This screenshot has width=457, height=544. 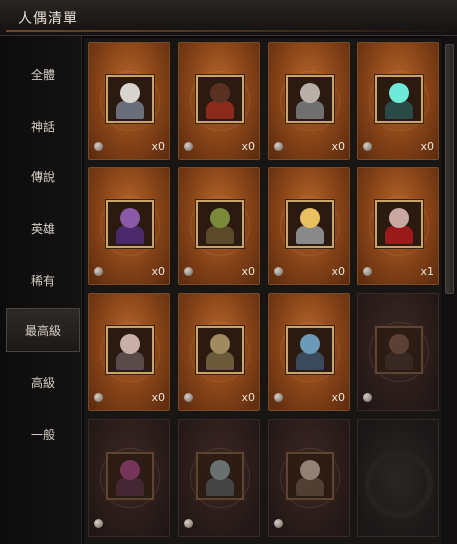 I want to click on card-emblem-decoration, so click(x=399, y=484).